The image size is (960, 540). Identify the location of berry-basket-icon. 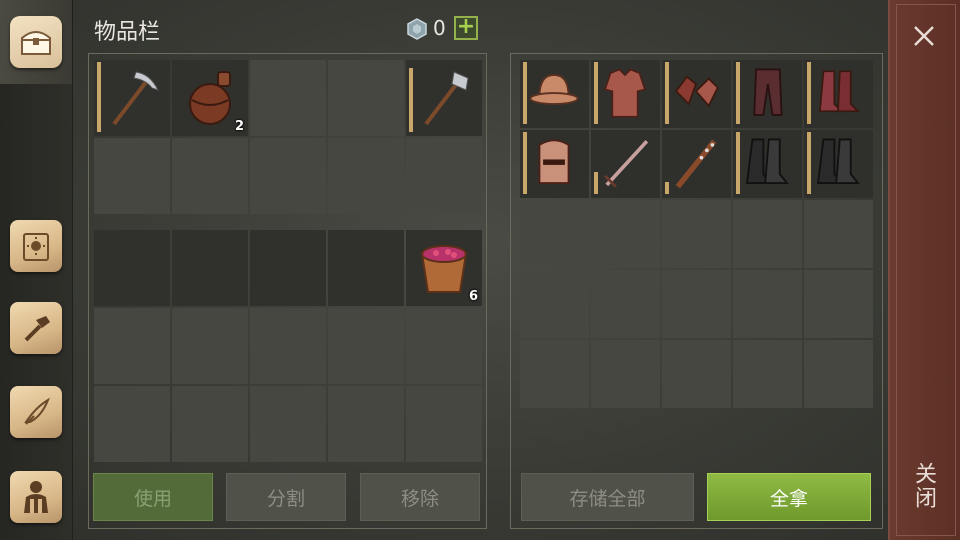
(444, 269).